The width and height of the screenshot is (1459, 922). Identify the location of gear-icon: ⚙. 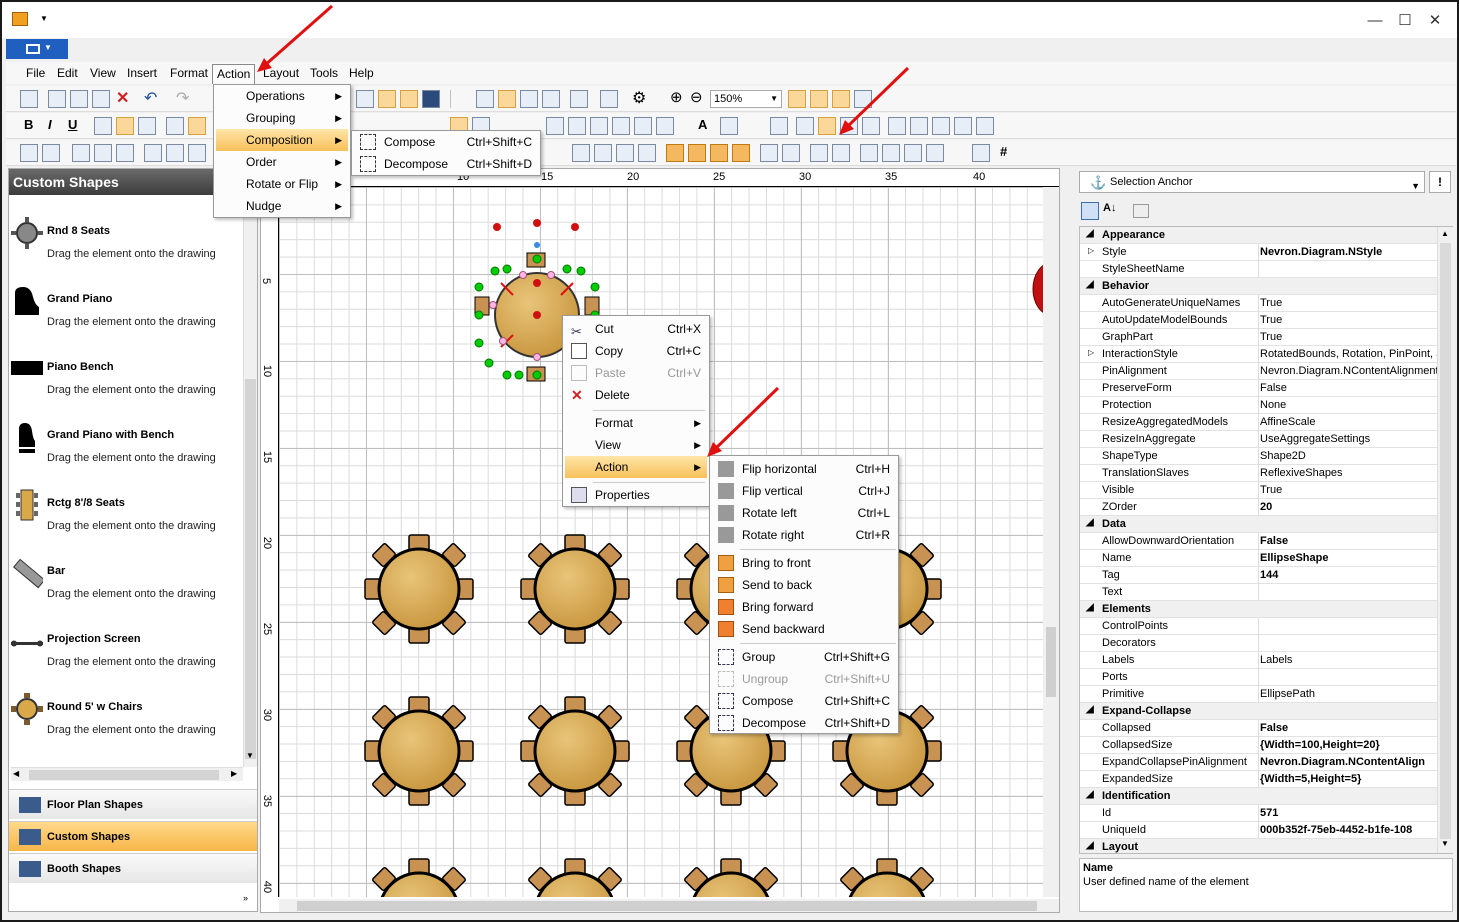
(639, 98).